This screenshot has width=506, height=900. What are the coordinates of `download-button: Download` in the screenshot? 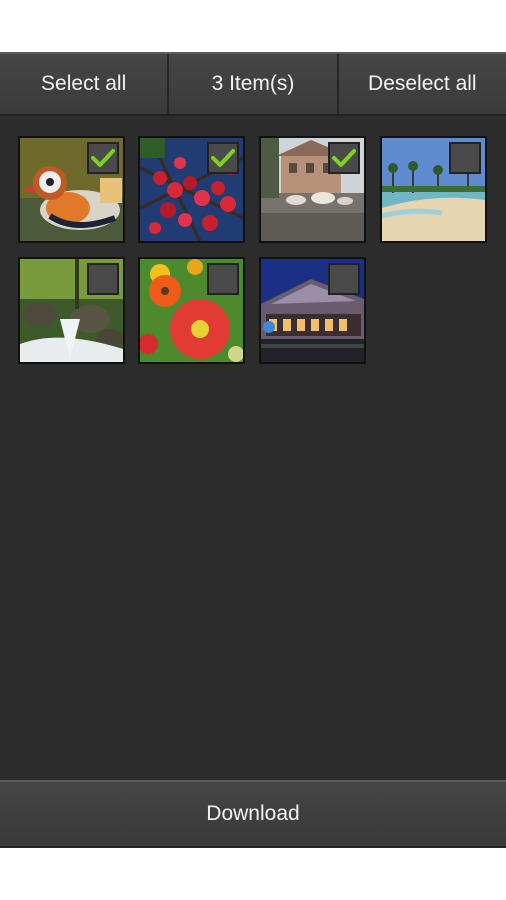 It's located at (253, 814).